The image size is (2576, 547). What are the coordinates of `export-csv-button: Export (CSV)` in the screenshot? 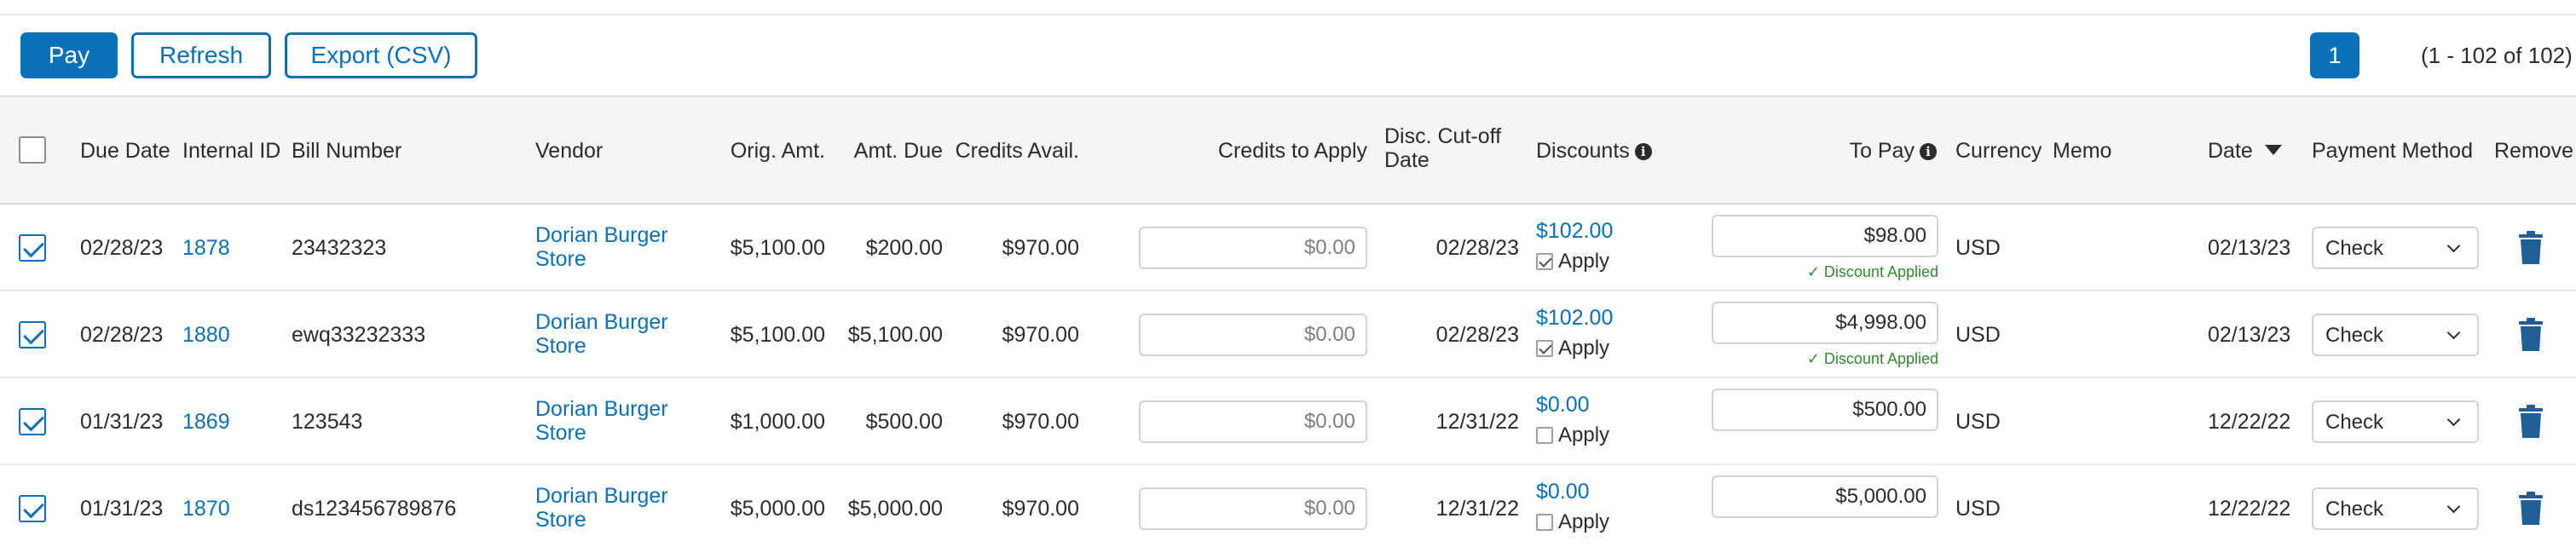 It's located at (381, 55).